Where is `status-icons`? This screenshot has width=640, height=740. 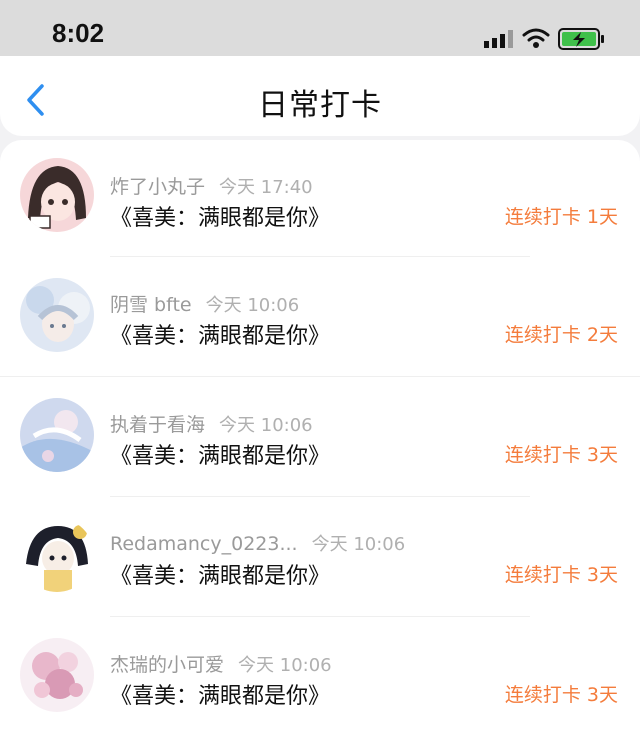 status-icons is located at coordinates (560, 28).